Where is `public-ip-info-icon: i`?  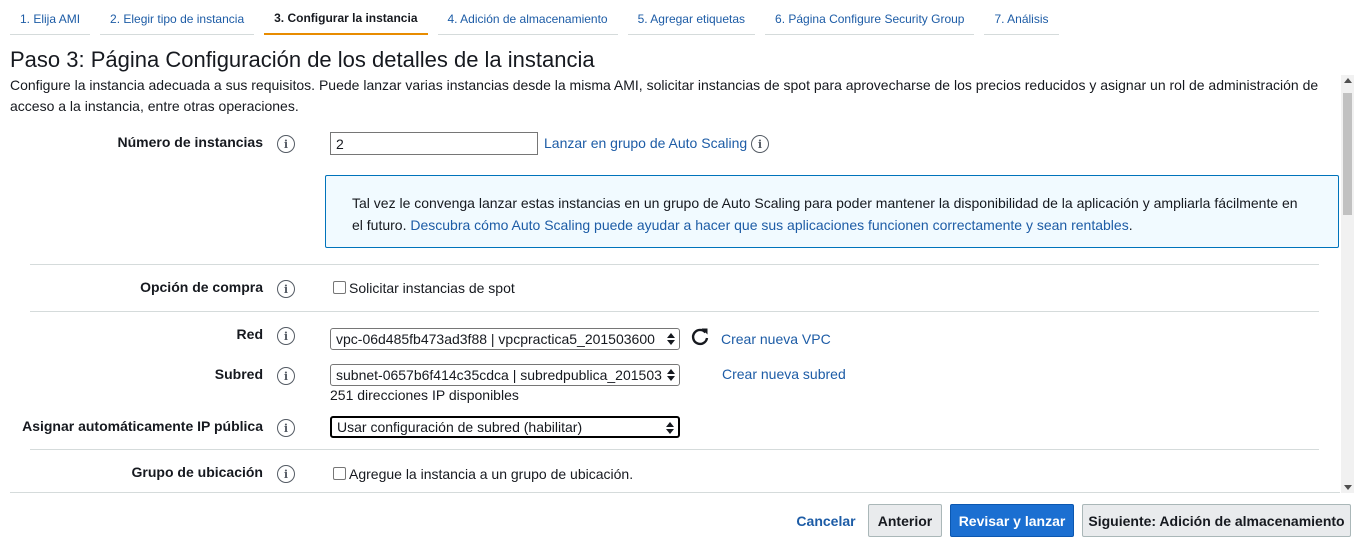
public-ip-info-icon: i is located at coordinates (286, 428).